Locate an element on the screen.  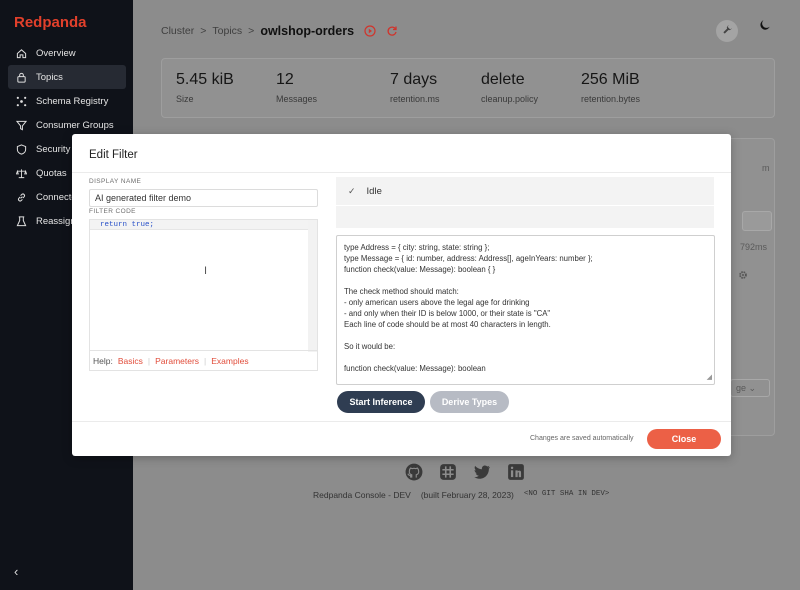
help-label: Help: is located at coordinates (103, 361).